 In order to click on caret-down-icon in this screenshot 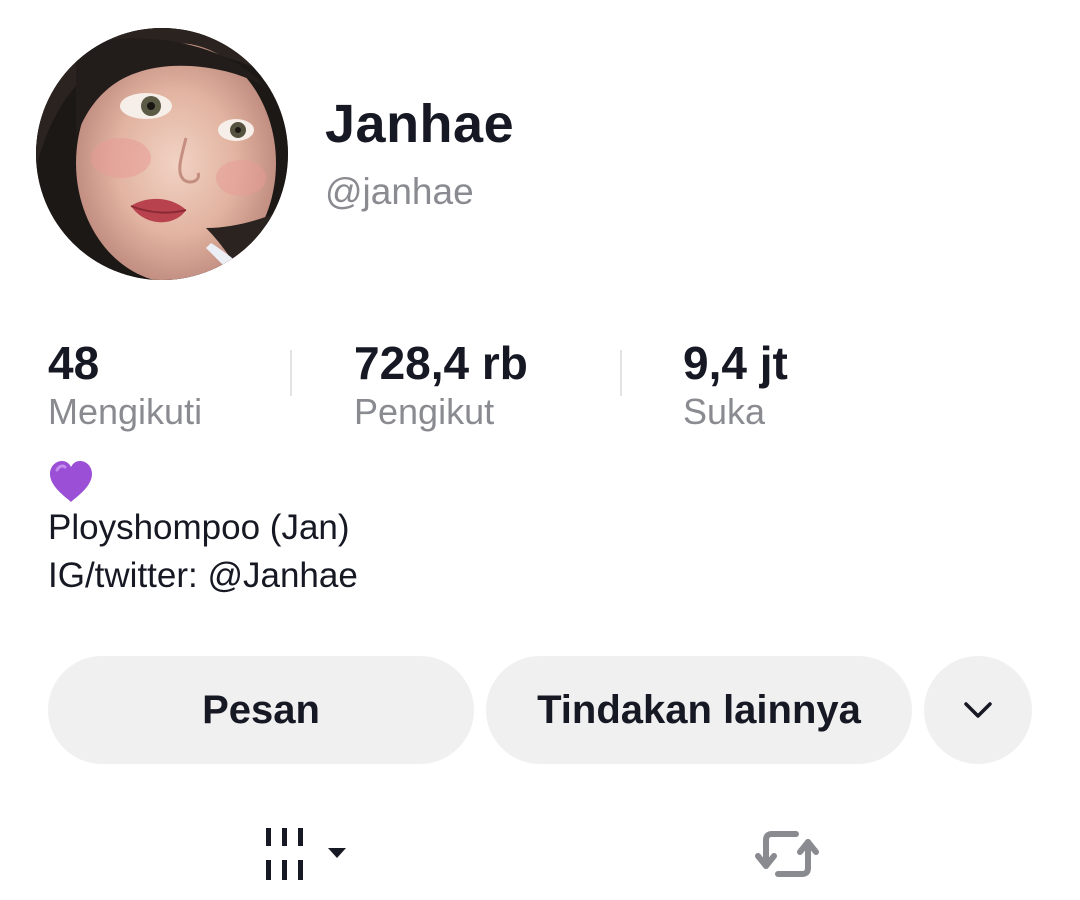, I will do `click(337, 853)`.